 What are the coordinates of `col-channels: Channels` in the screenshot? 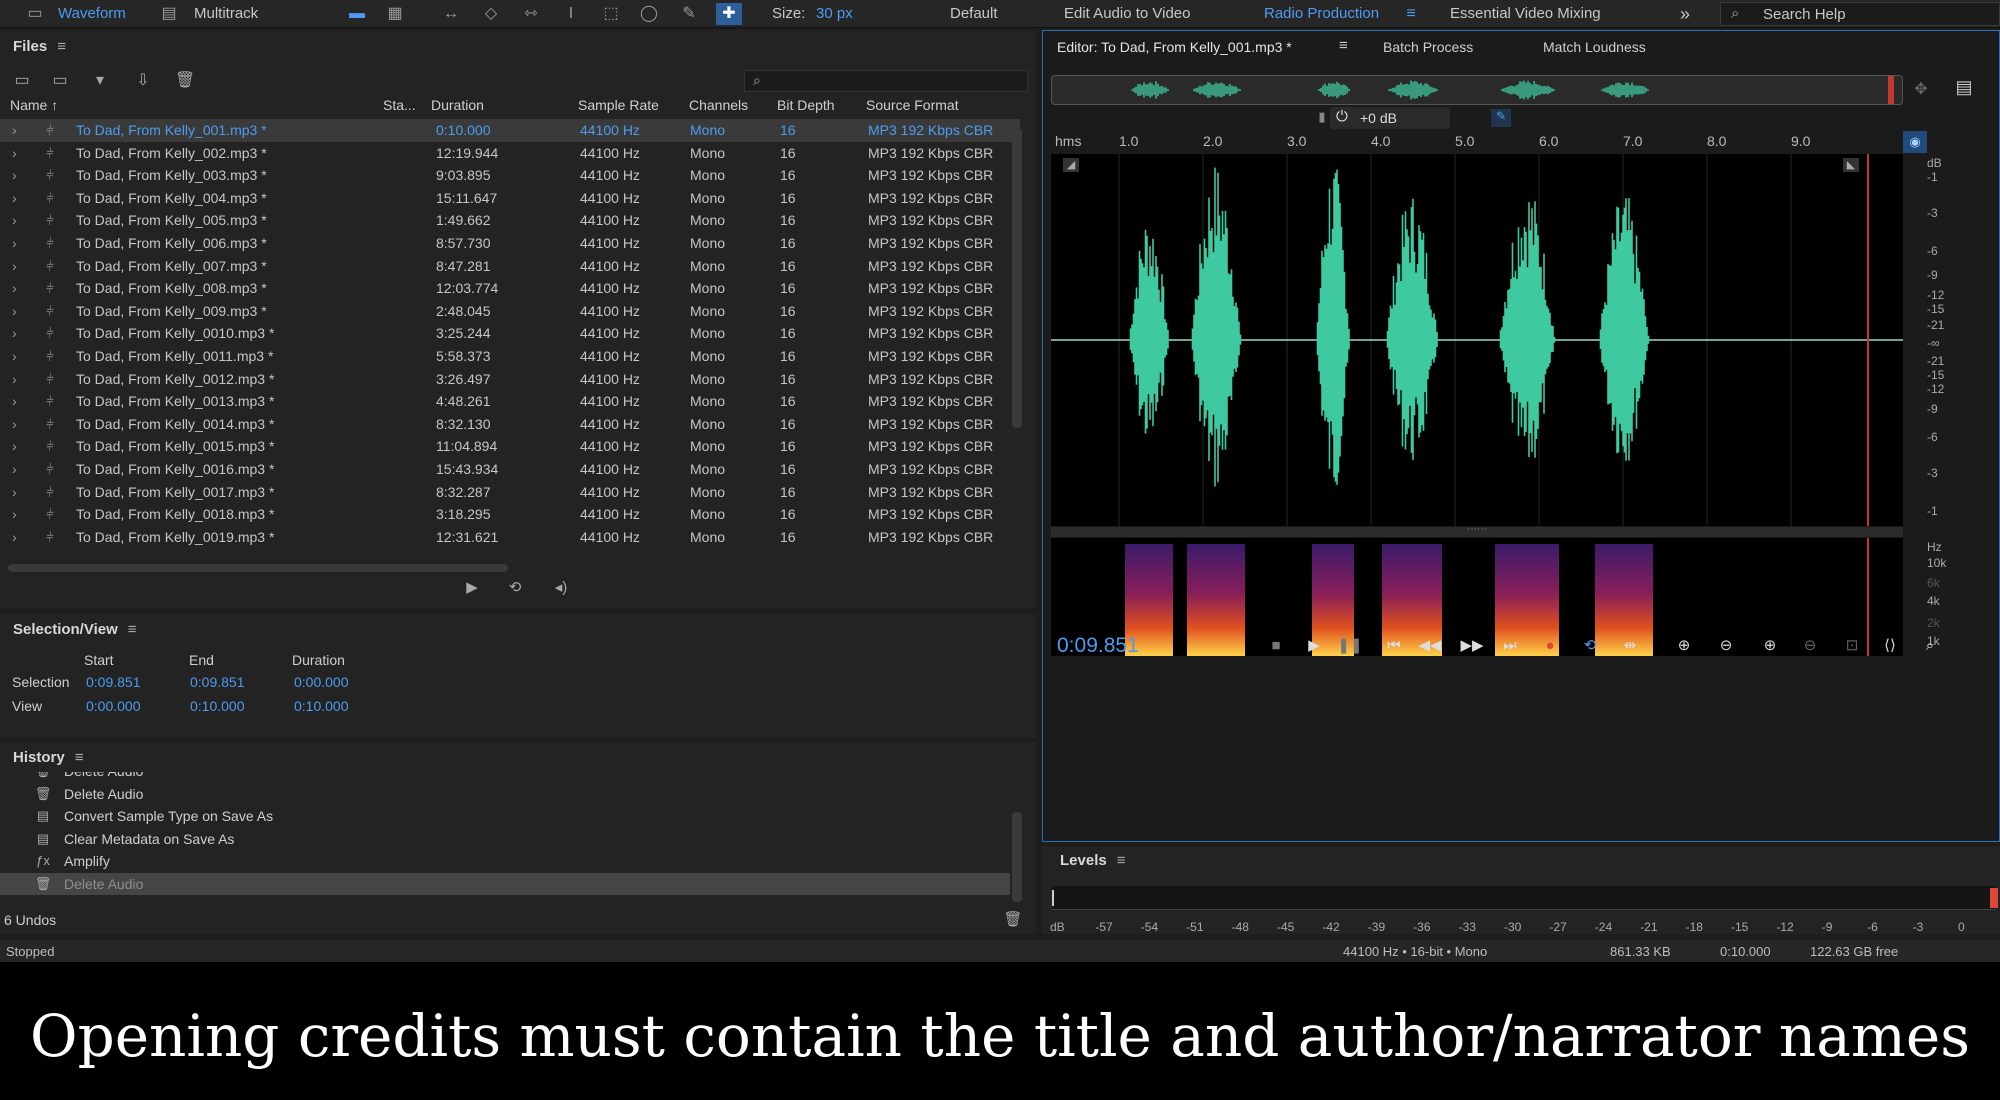 It's located at (718, 105).